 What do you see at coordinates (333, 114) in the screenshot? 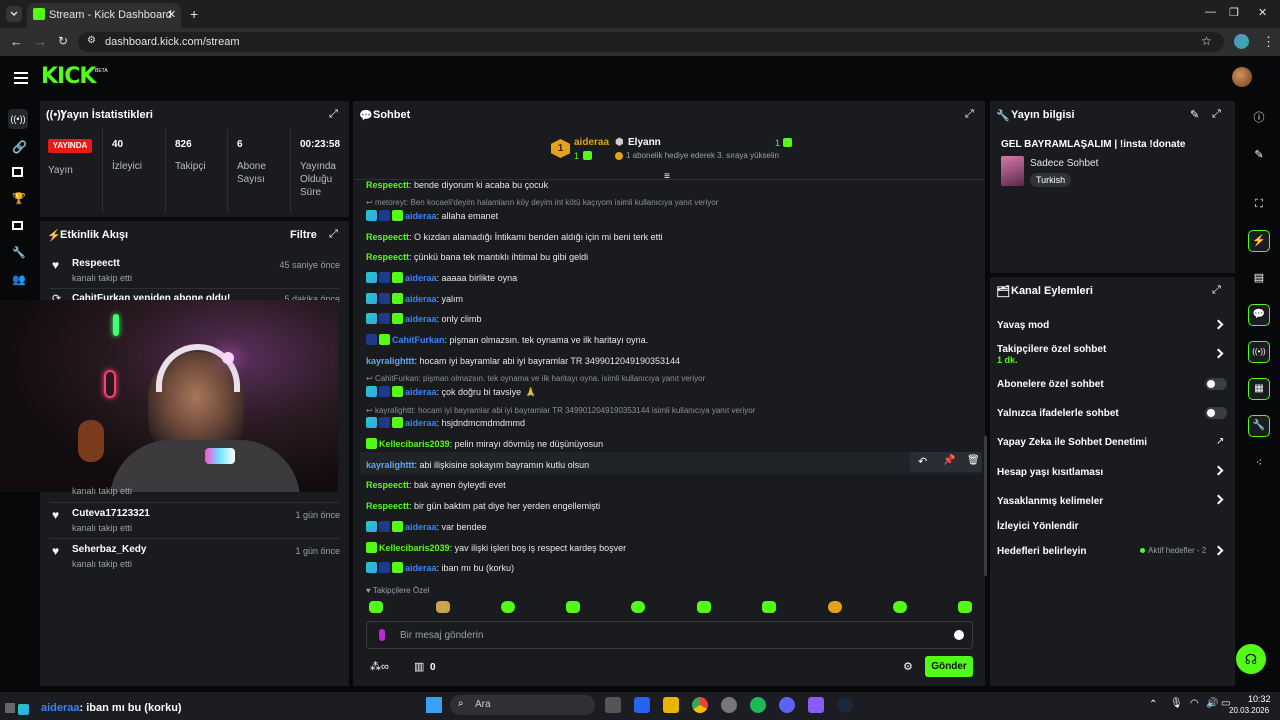
I see `stats-popout-icon: ⤢` at bounding box center [333, 114].